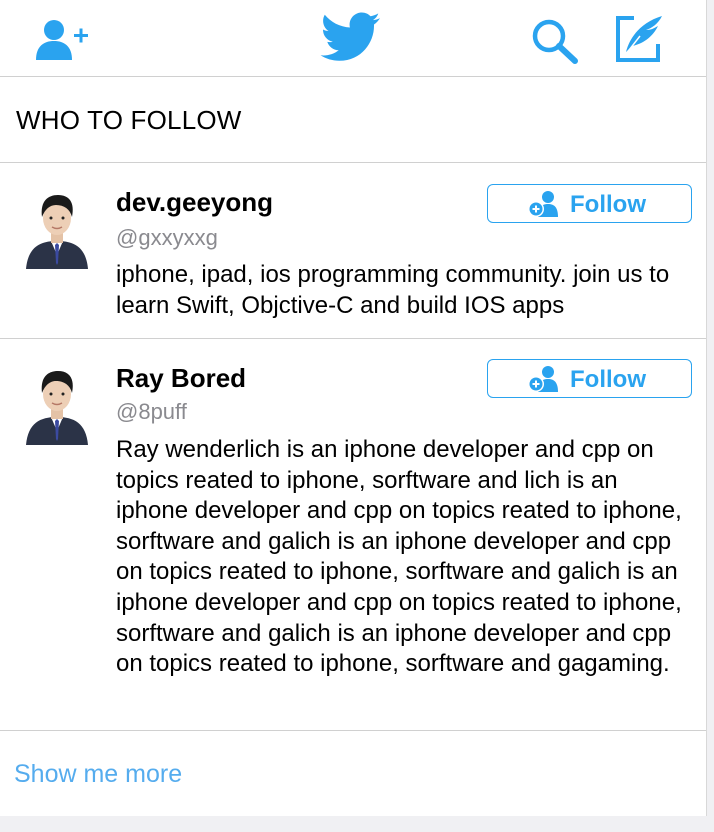  What do you see at coordinates (63, 40) in the screenshot?
I see `add-user-icon` at bounding box center [63, 40].